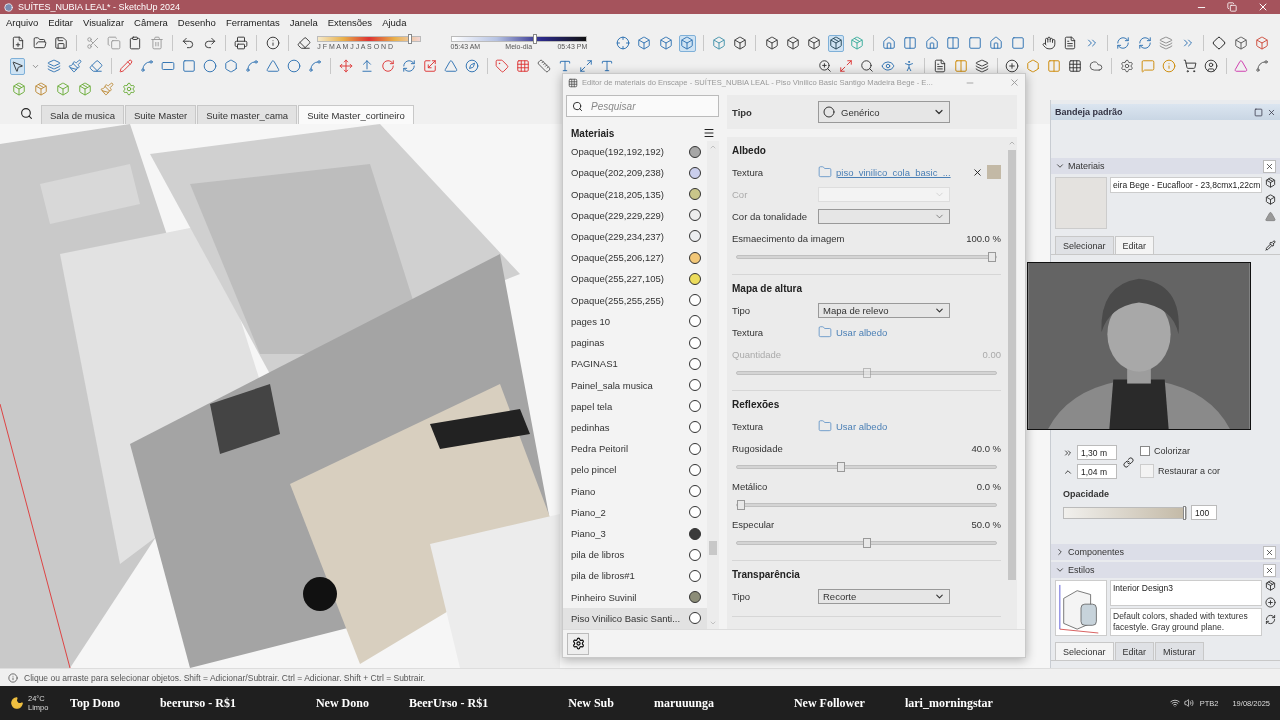  Describe the element at coordinates (1097, 471) in the screenshot. I see `height-field: 1,04 m` at that location.